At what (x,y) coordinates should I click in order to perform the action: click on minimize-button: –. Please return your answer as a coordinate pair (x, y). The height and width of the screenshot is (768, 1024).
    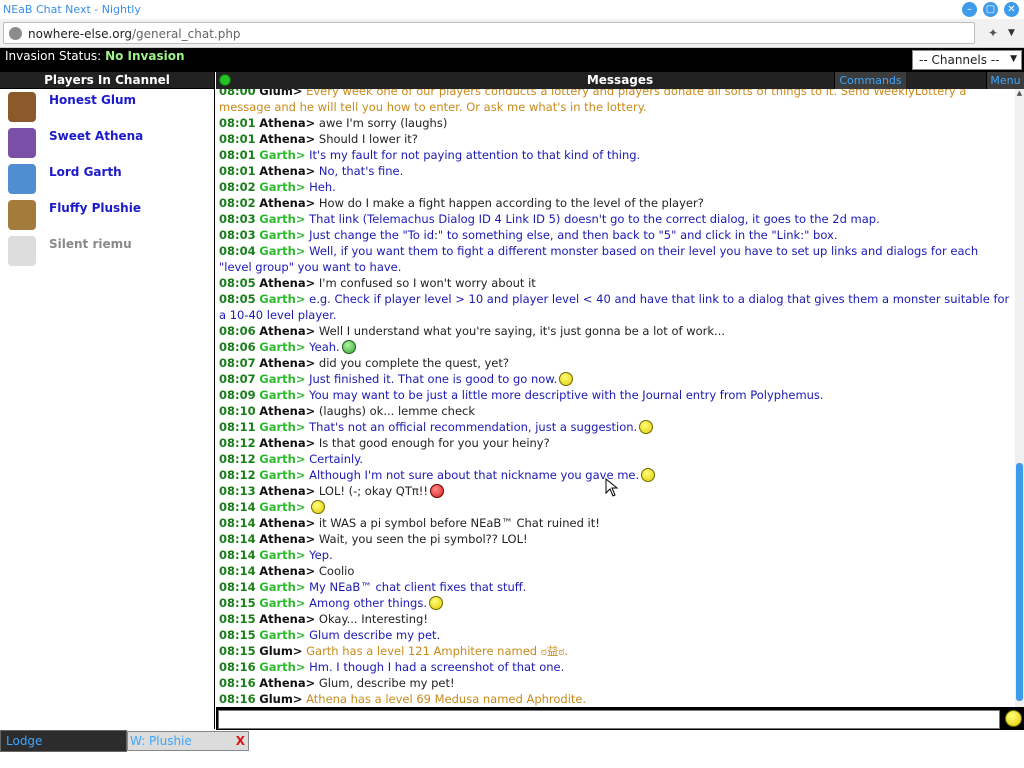
    Looking at the image, I should click on (969, 9).